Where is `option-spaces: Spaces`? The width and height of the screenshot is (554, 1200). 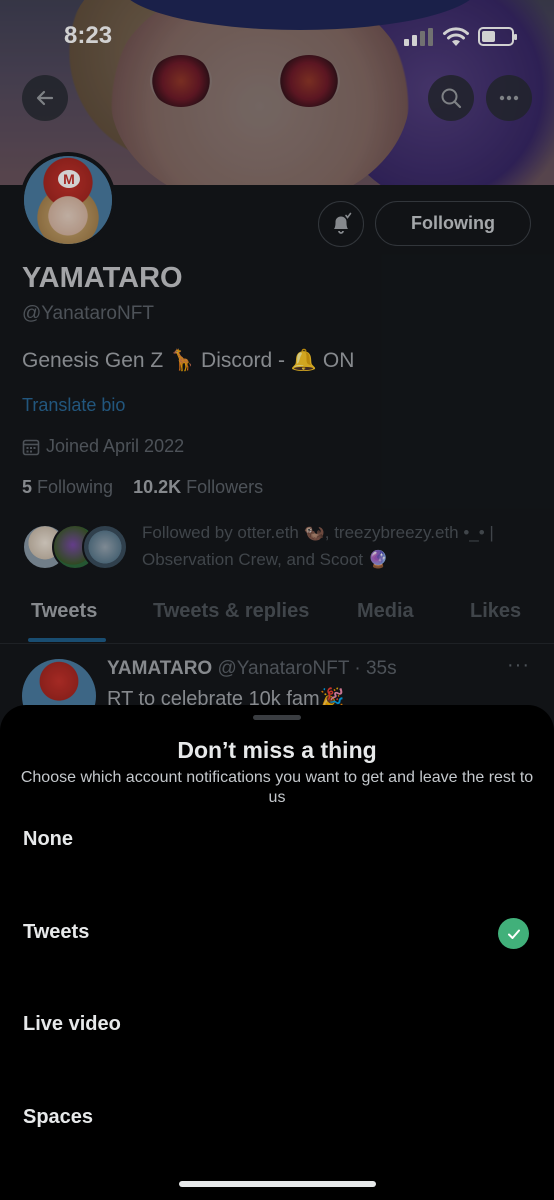 option-spaces: Spaces is located at coordinates (277, 1118).